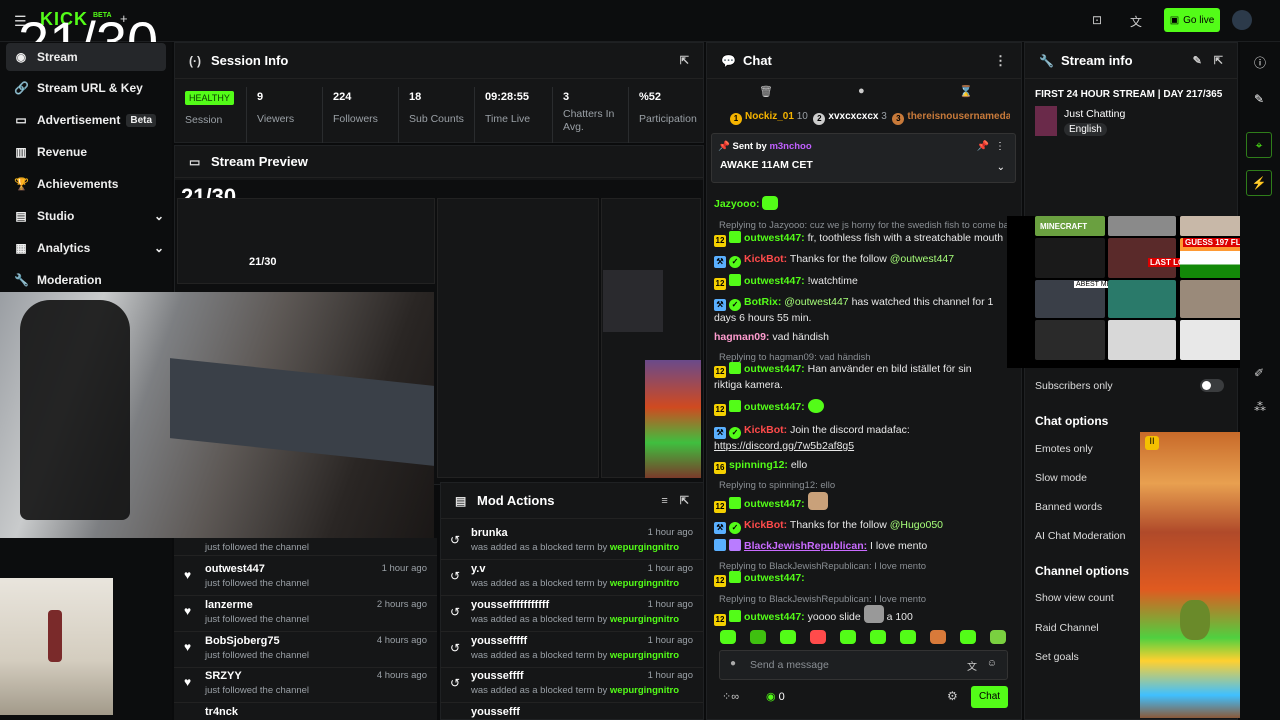 The width and height of the screenshot is (1280, 720). What do you see at coordinates (966, 91) in the screenshot?
I see `hourglass-icon: ⌛` at bounding box center [966, 91].